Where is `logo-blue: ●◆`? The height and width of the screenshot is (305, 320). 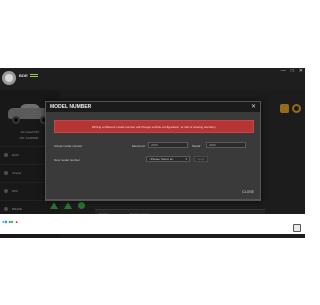
logo-blue: ●◆ is located at coordinates (5, 221).